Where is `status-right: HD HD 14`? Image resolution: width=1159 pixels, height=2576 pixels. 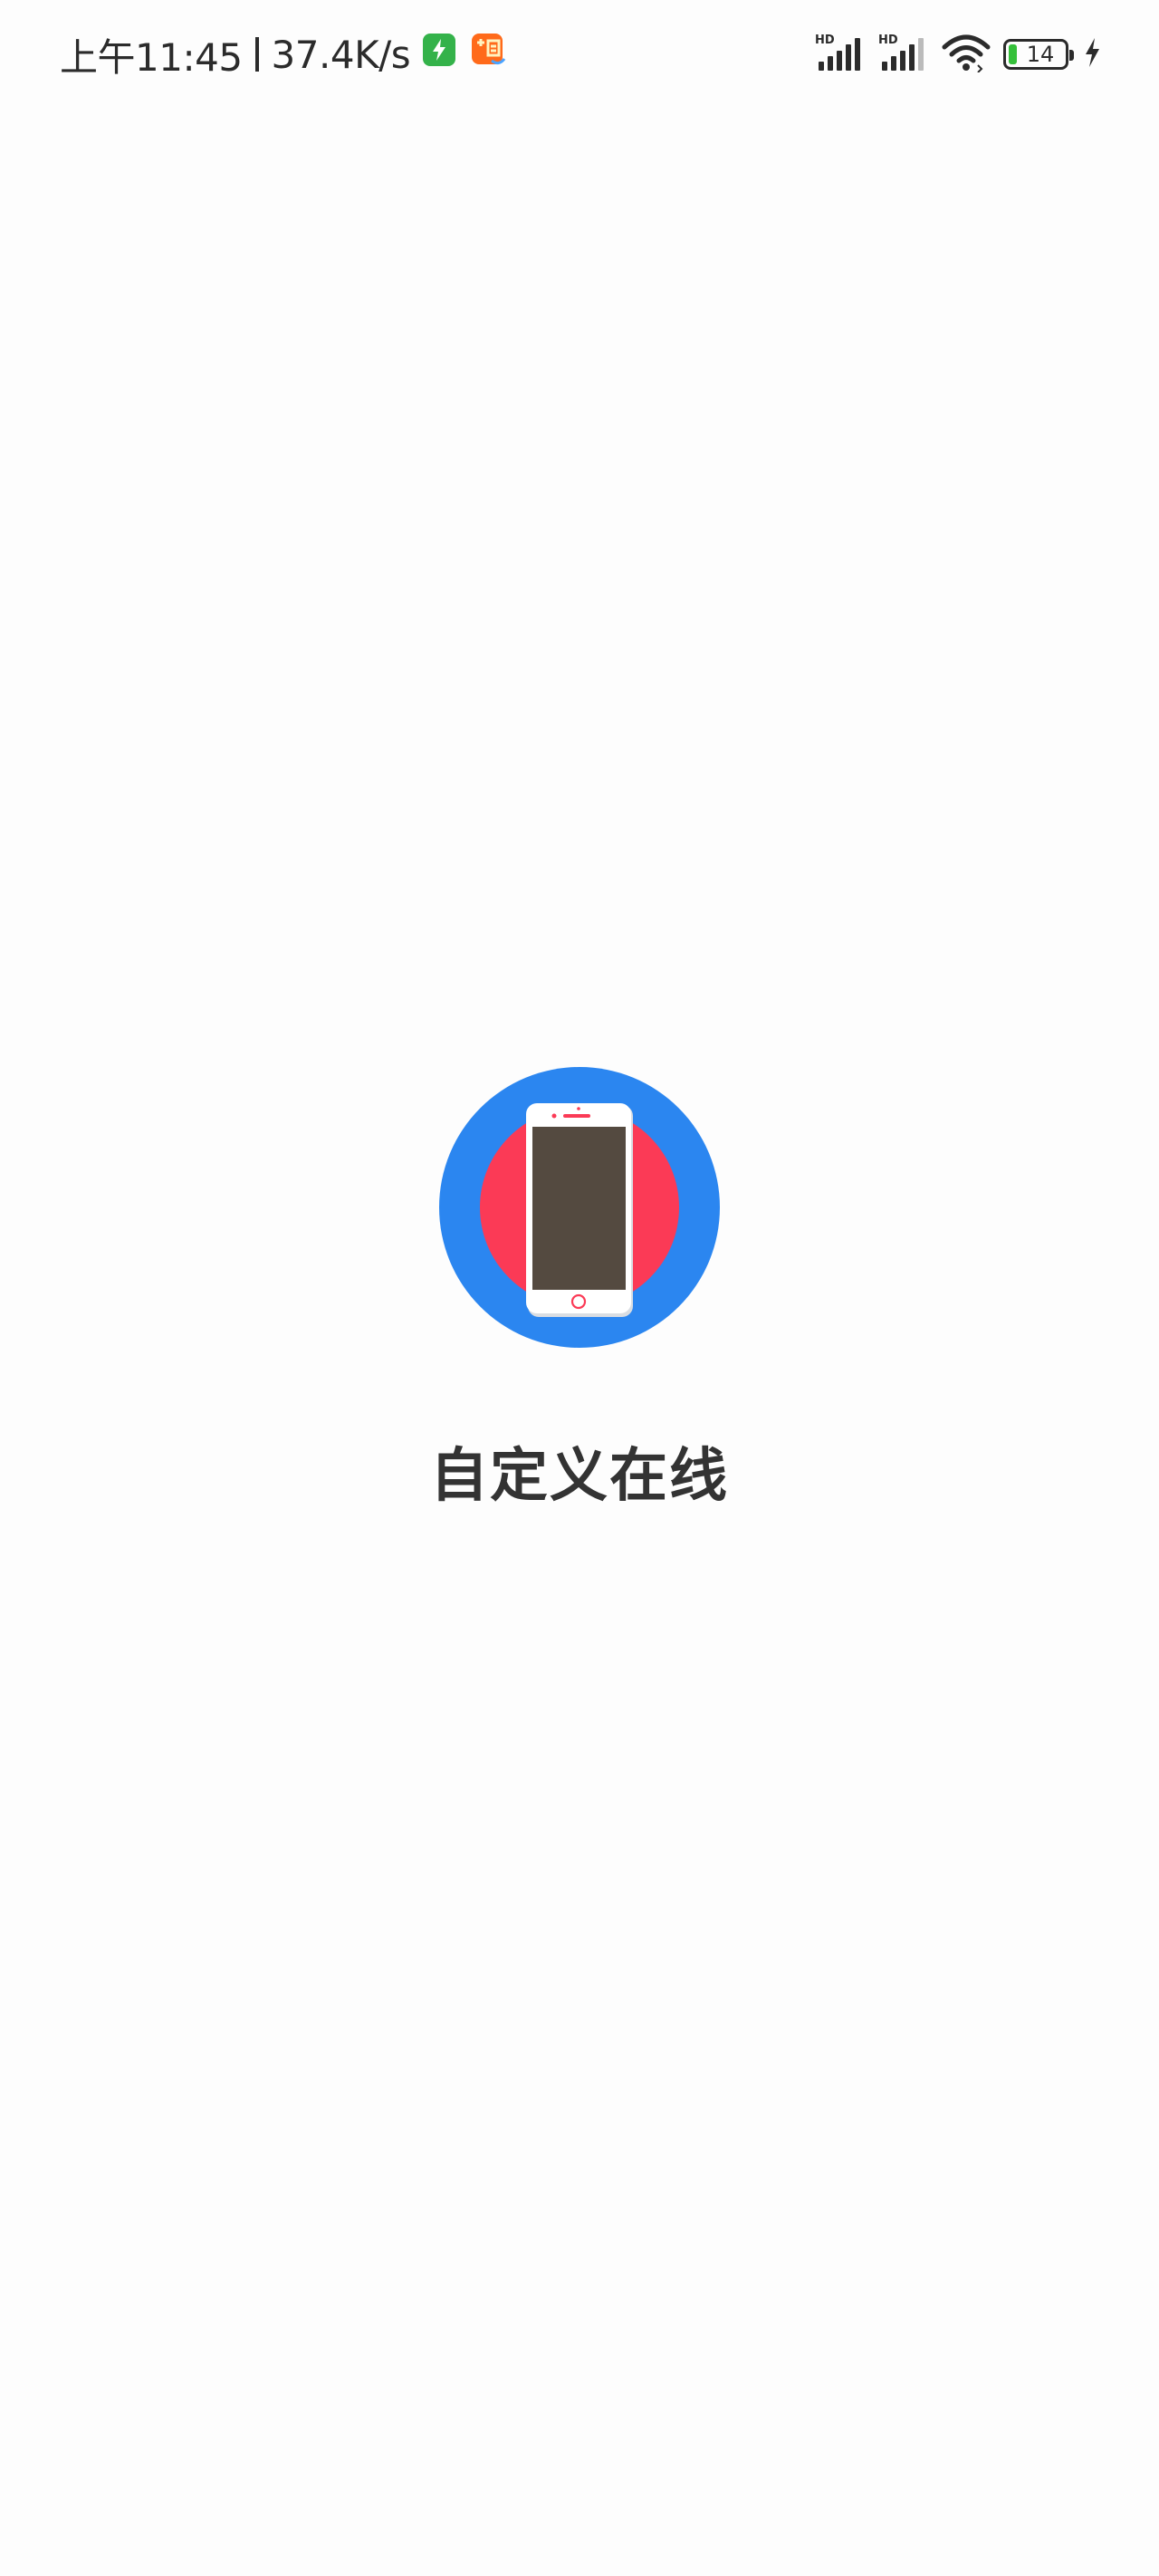 status-right: HD HD 14 is located at coordinates (952, 54).